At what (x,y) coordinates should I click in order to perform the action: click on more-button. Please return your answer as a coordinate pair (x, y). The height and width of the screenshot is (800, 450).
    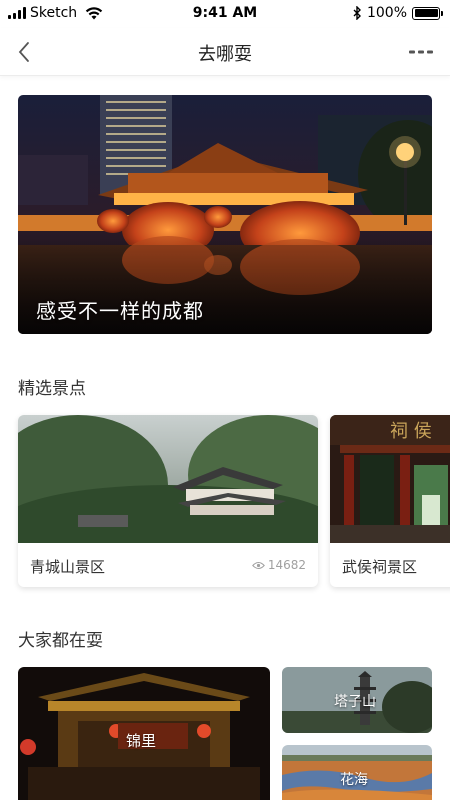
    Looking at the image, I should click on (421, 52).